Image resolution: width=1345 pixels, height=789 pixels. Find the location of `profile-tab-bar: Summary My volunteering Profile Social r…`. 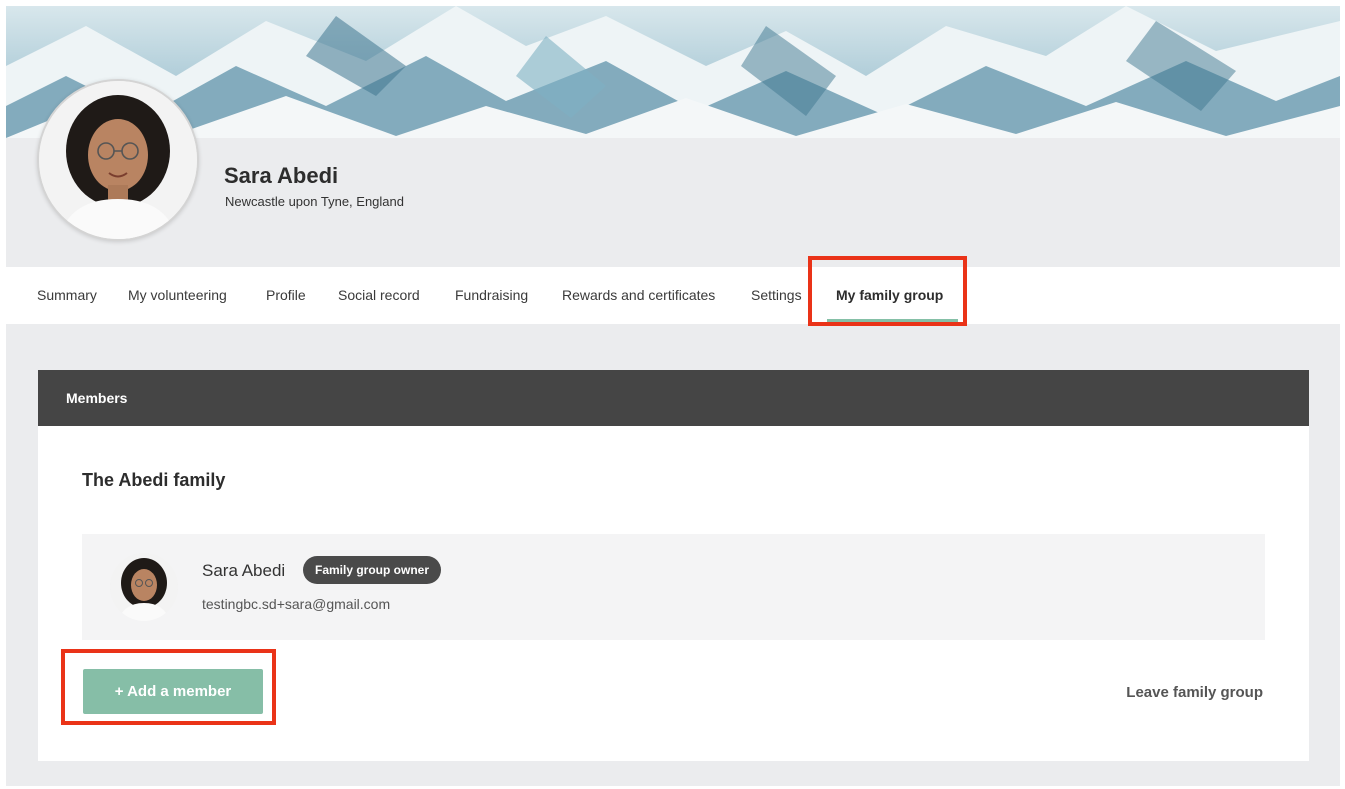

profile-tab-bar: Summary My volunteering Profile Social r… is located at coordinates (673, 295).